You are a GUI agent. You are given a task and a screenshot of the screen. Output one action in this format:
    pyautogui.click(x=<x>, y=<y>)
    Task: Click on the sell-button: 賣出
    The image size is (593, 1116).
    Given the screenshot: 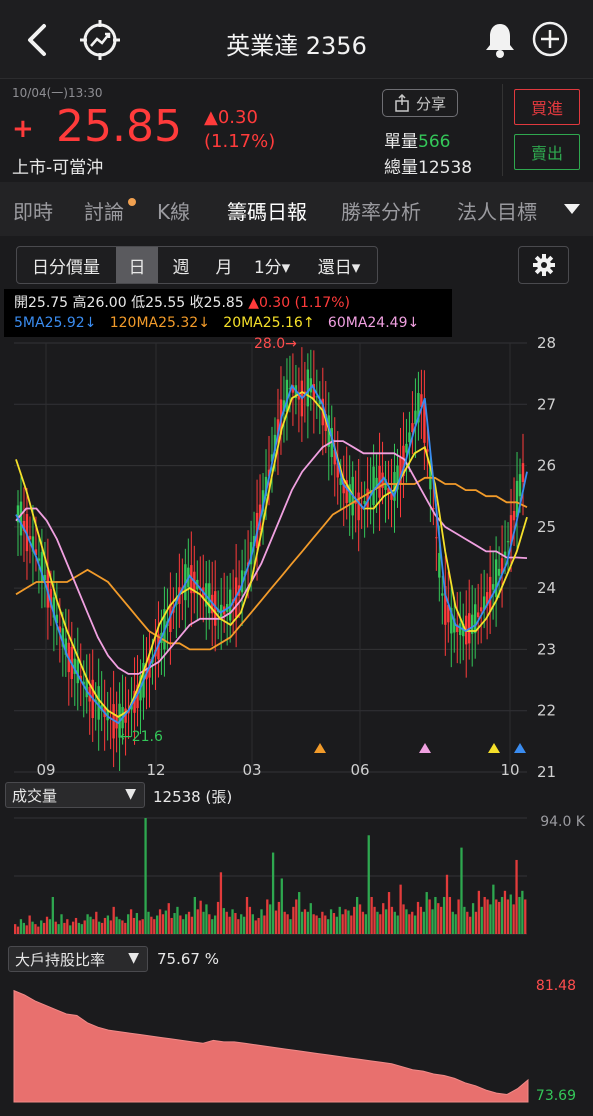 What is the action you would take?
    pyautogui.click(x=547, y=152)
    